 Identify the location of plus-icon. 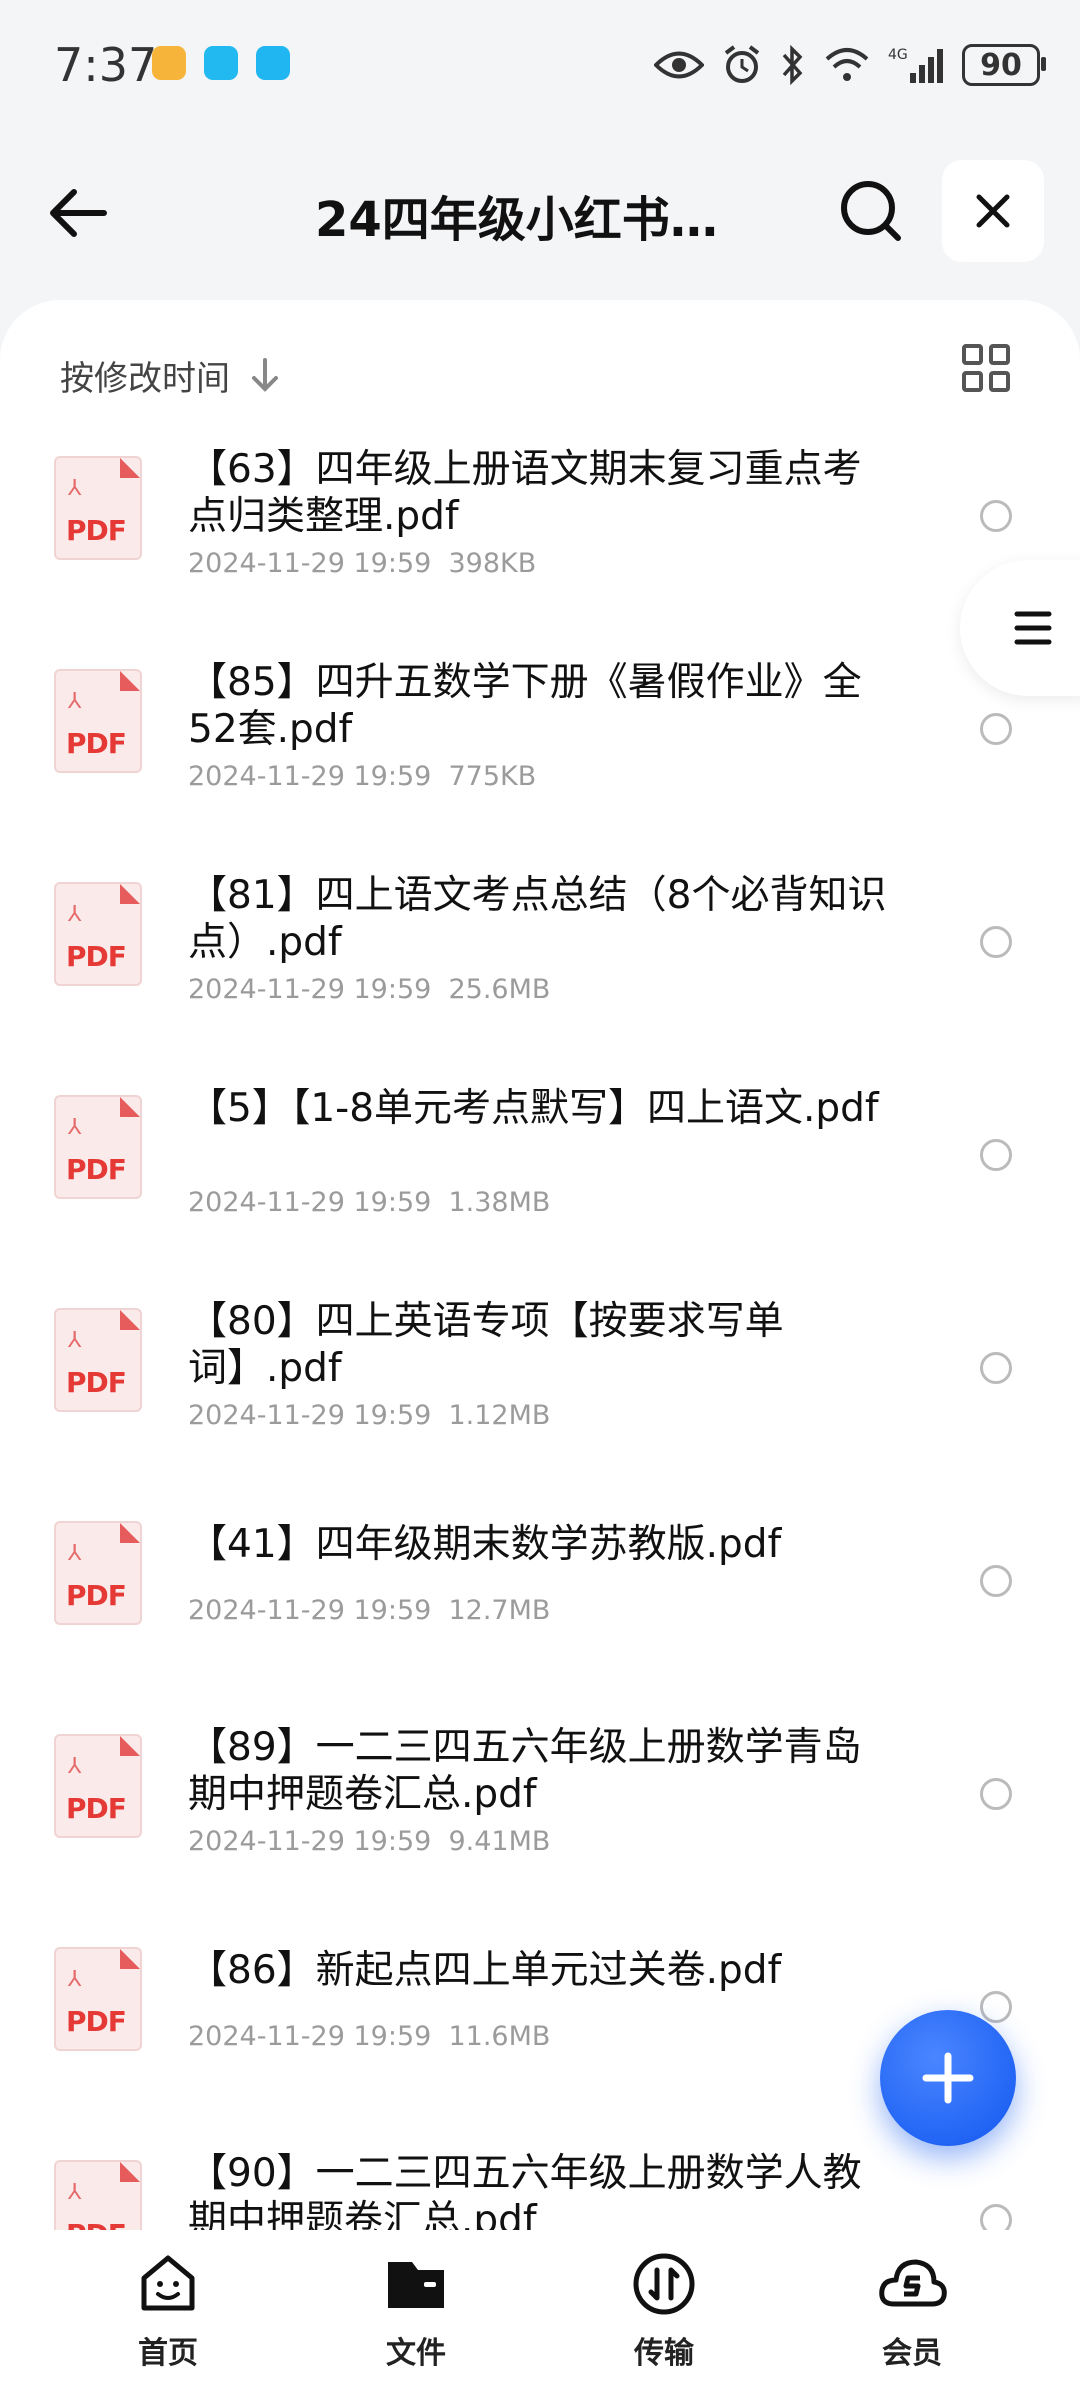
(948, 2078).